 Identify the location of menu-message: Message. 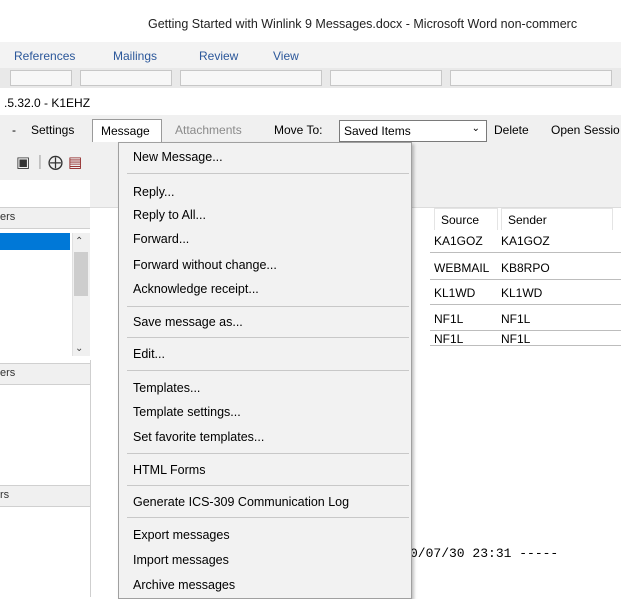
(127, 130).